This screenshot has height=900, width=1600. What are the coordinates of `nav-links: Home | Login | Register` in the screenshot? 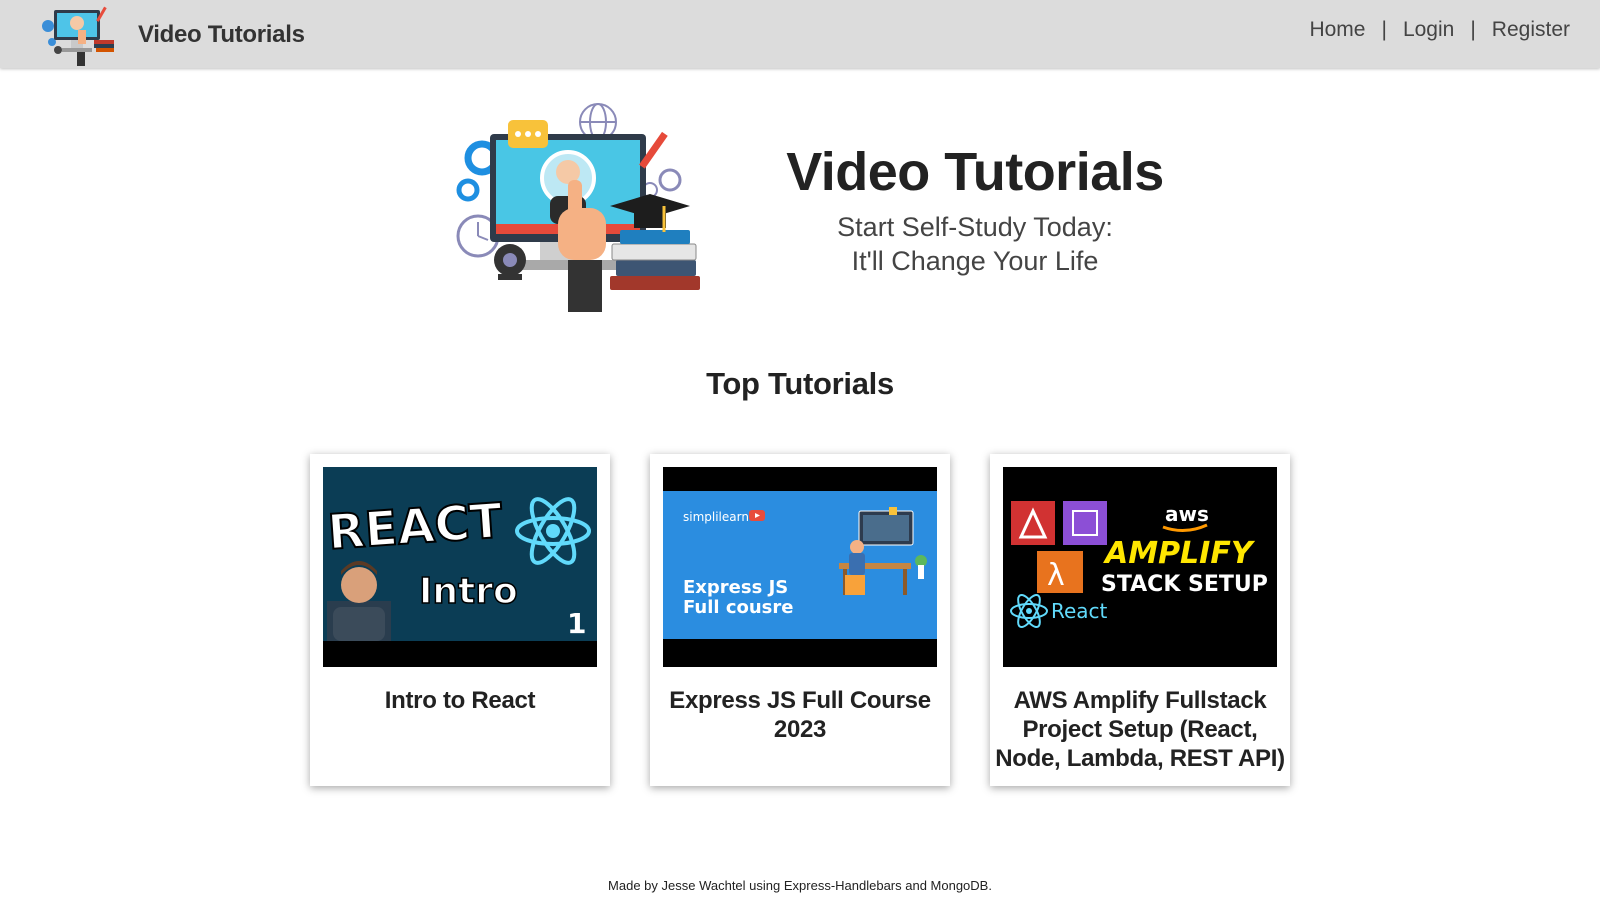 It's located at (1439, 30).